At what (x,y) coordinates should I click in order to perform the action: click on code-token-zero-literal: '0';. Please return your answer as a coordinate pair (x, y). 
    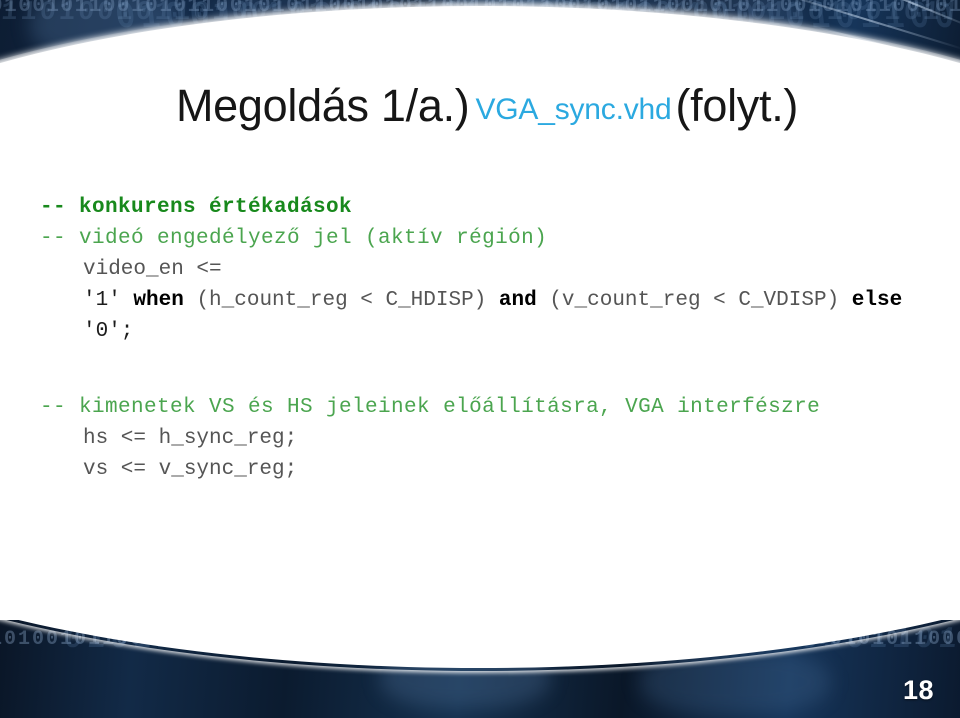
    Looking at the image, I should click on (108, 331).